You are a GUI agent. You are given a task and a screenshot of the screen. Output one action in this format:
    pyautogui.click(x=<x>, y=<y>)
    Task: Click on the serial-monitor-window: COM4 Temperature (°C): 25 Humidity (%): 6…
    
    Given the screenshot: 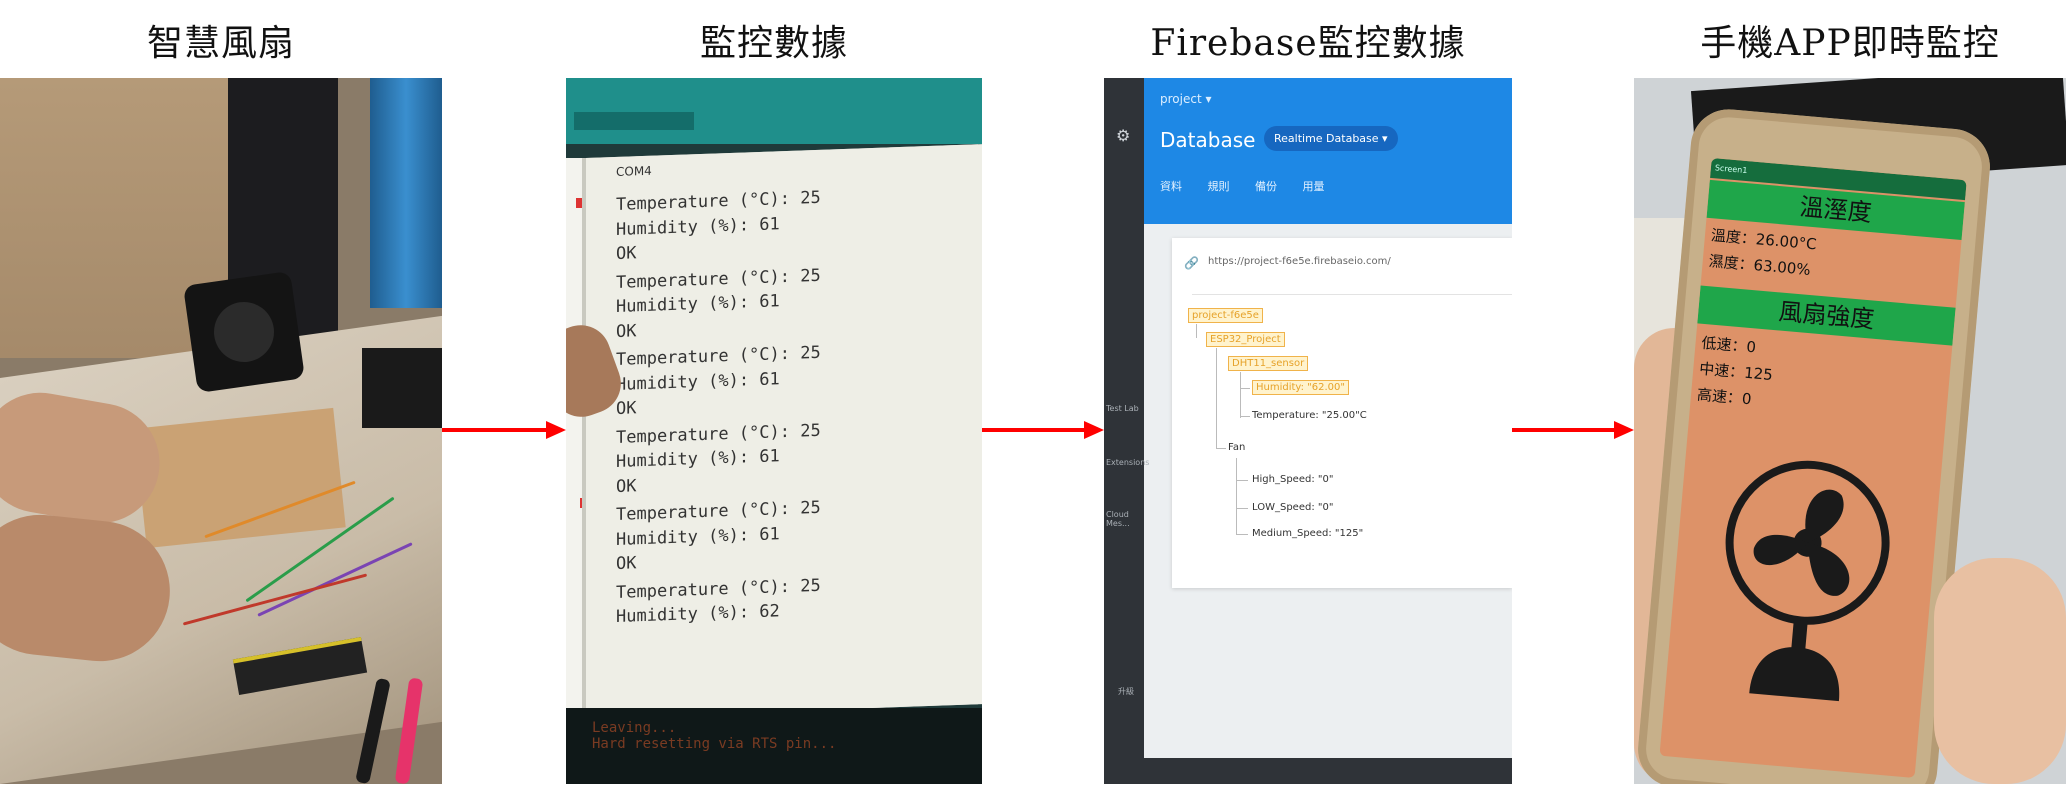 What is the action you would take?
    pyautogui.click(x=784, y=431)
    